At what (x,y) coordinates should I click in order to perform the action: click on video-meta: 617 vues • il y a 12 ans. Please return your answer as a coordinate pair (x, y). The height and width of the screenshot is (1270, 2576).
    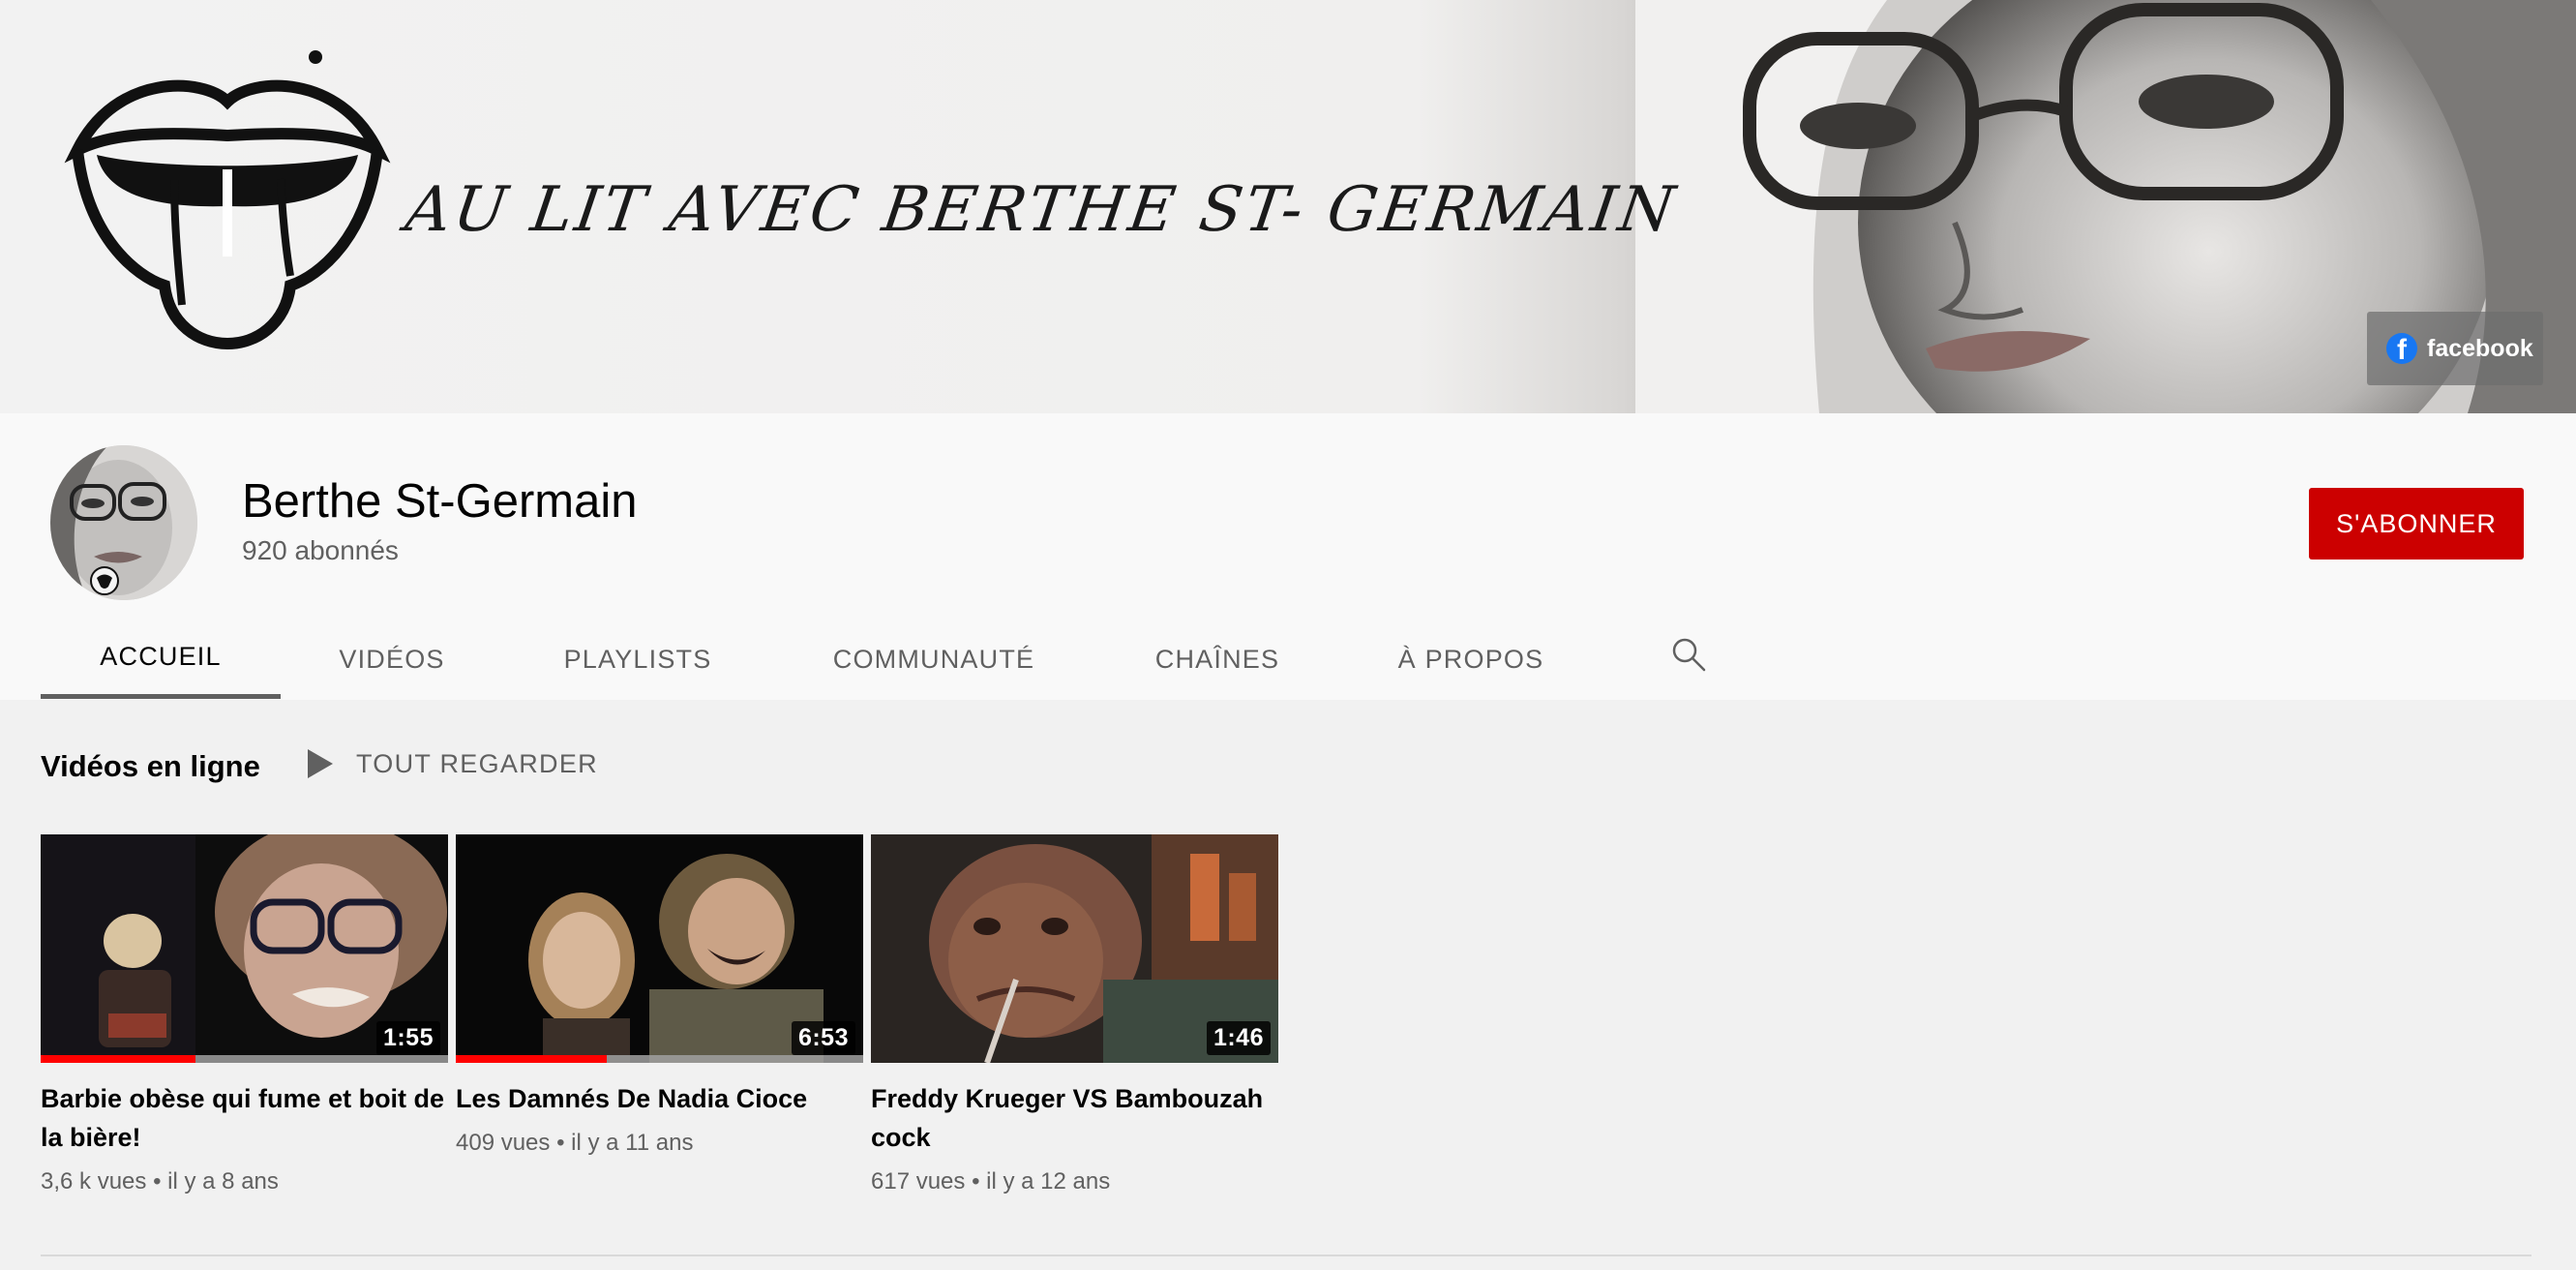
    Looking at the image, I should click on (1074, 1181).